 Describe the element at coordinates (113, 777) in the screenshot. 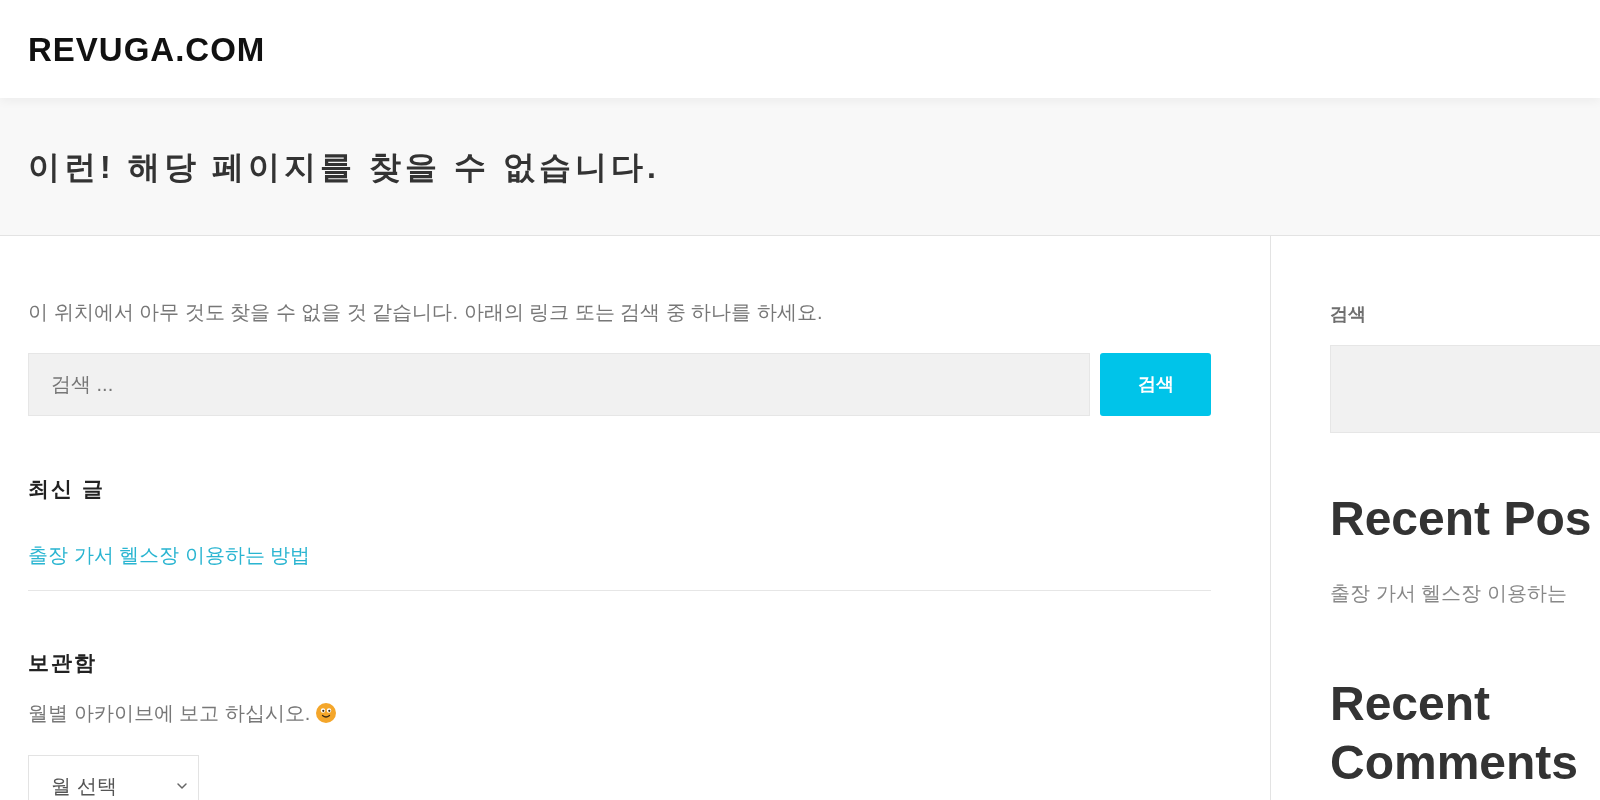

I see `month-select: 월 선택` at that location.